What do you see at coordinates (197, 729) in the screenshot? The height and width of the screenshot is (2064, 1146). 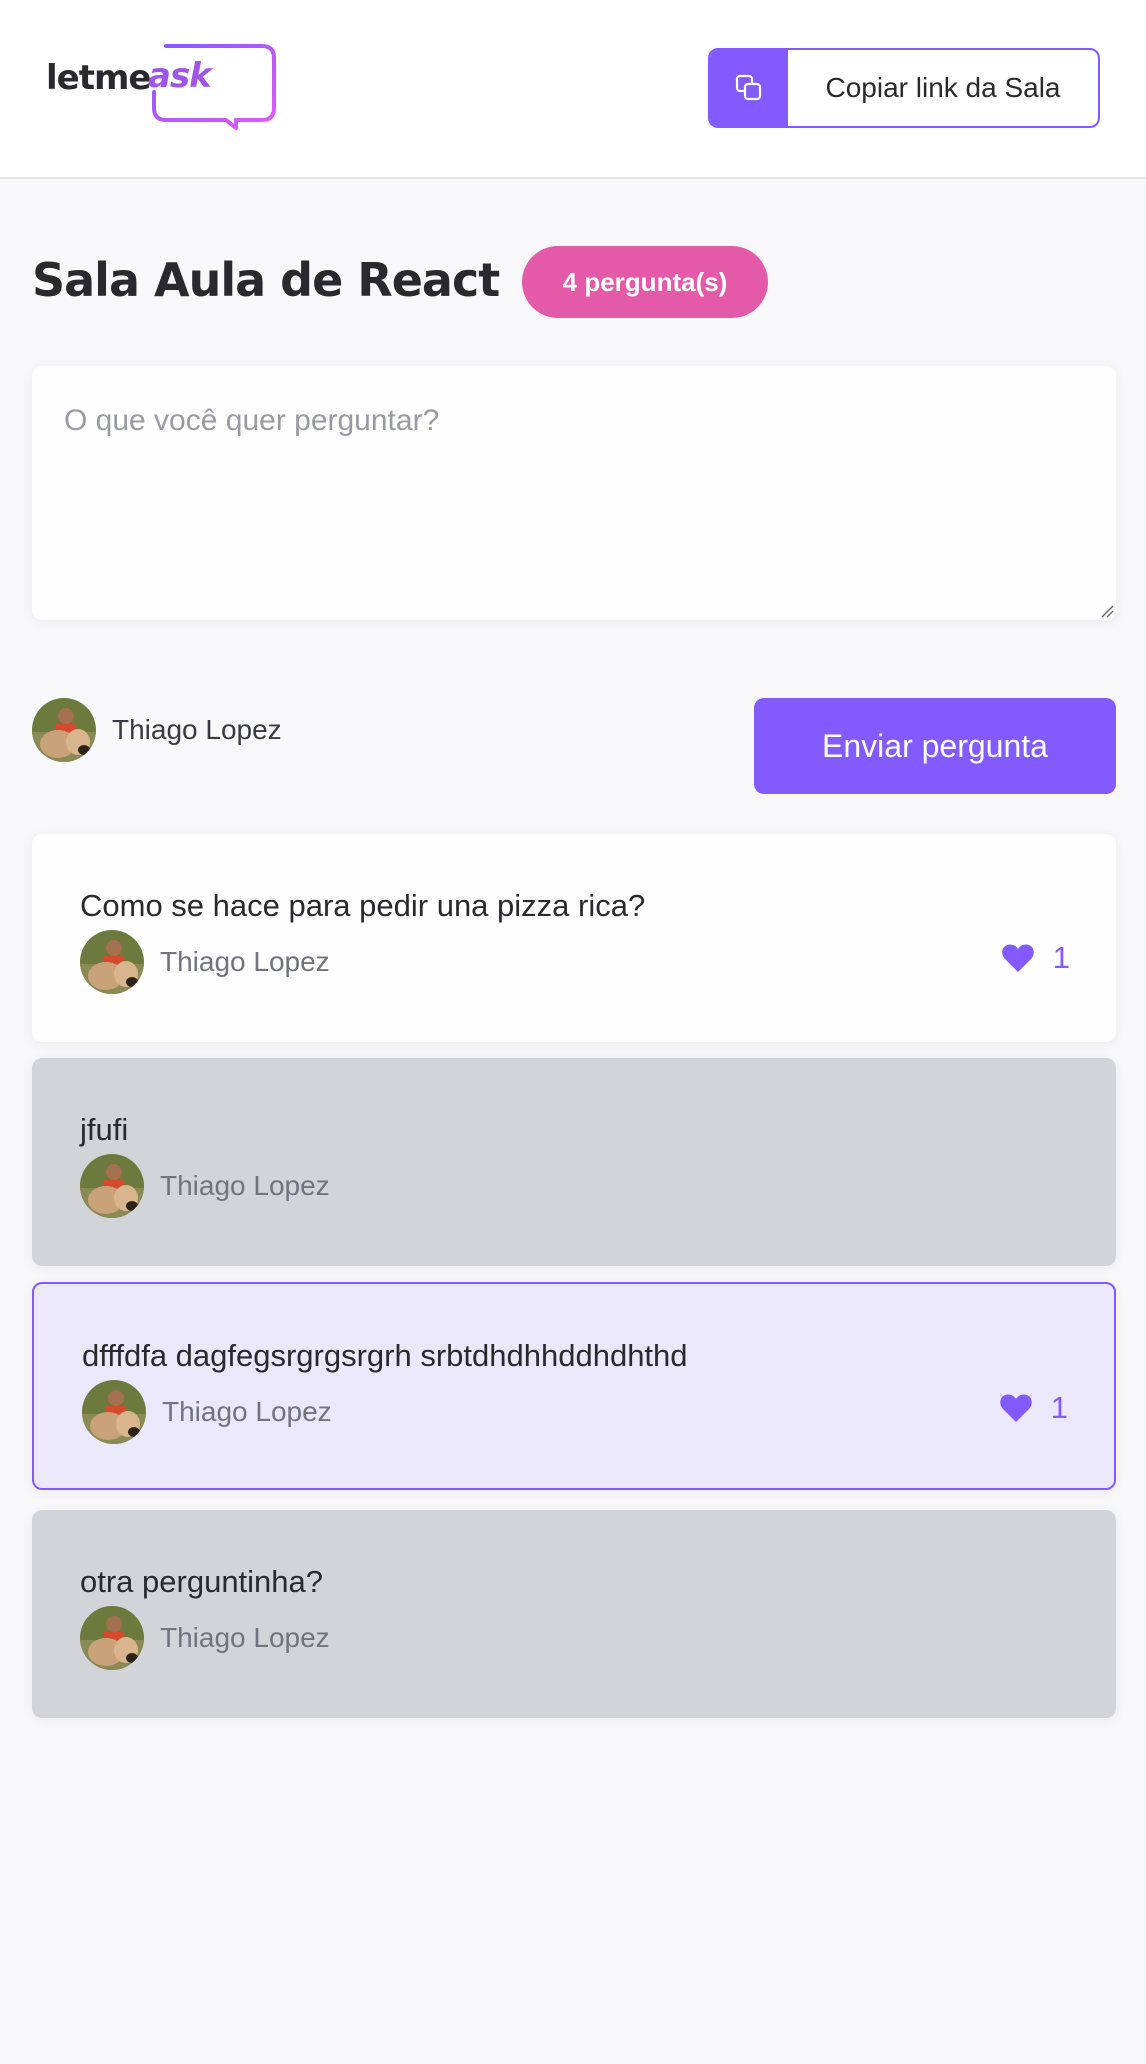 I see `current-user-name: Thiago Lopez` at bounding box center [197, 729].